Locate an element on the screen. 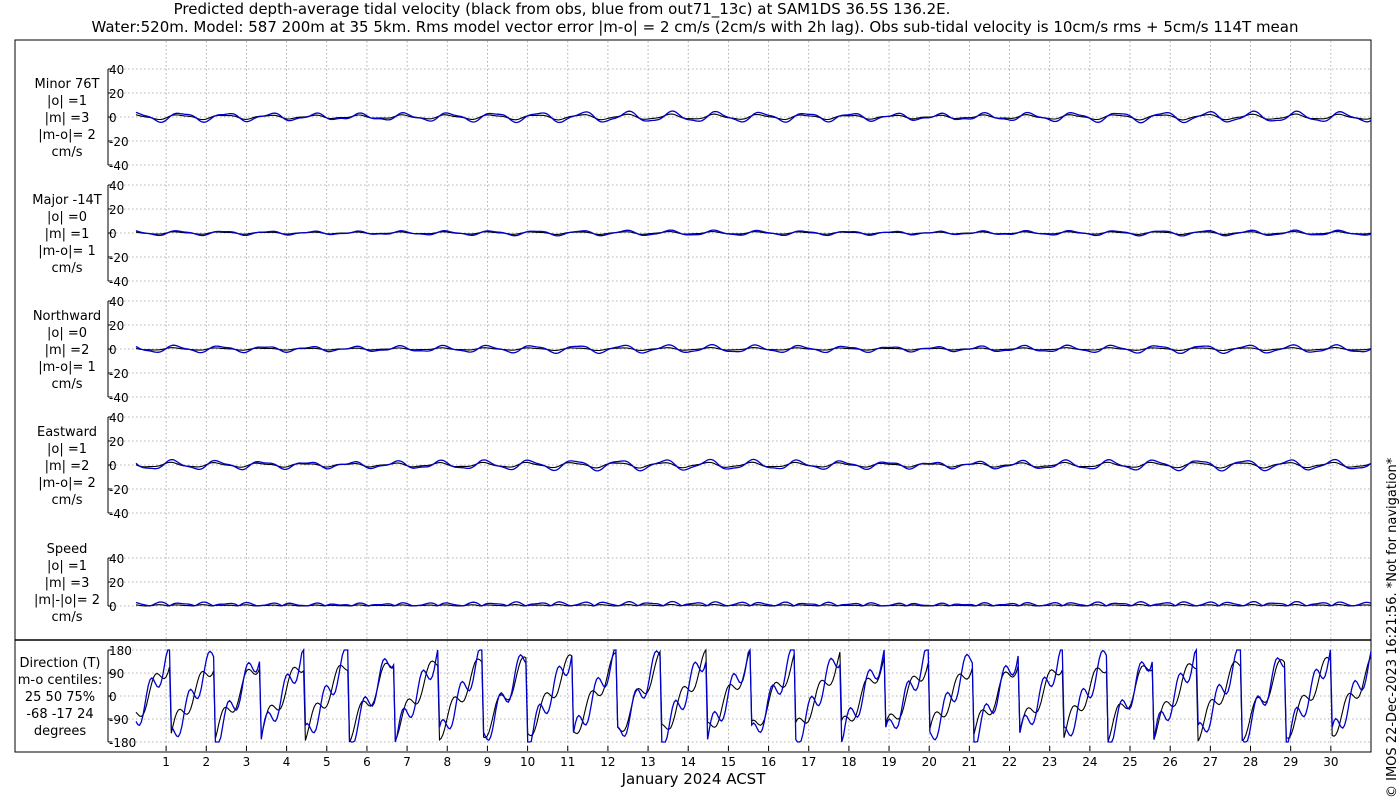  panel-label-major: |m| =1 is located at coordinates (67, 234).